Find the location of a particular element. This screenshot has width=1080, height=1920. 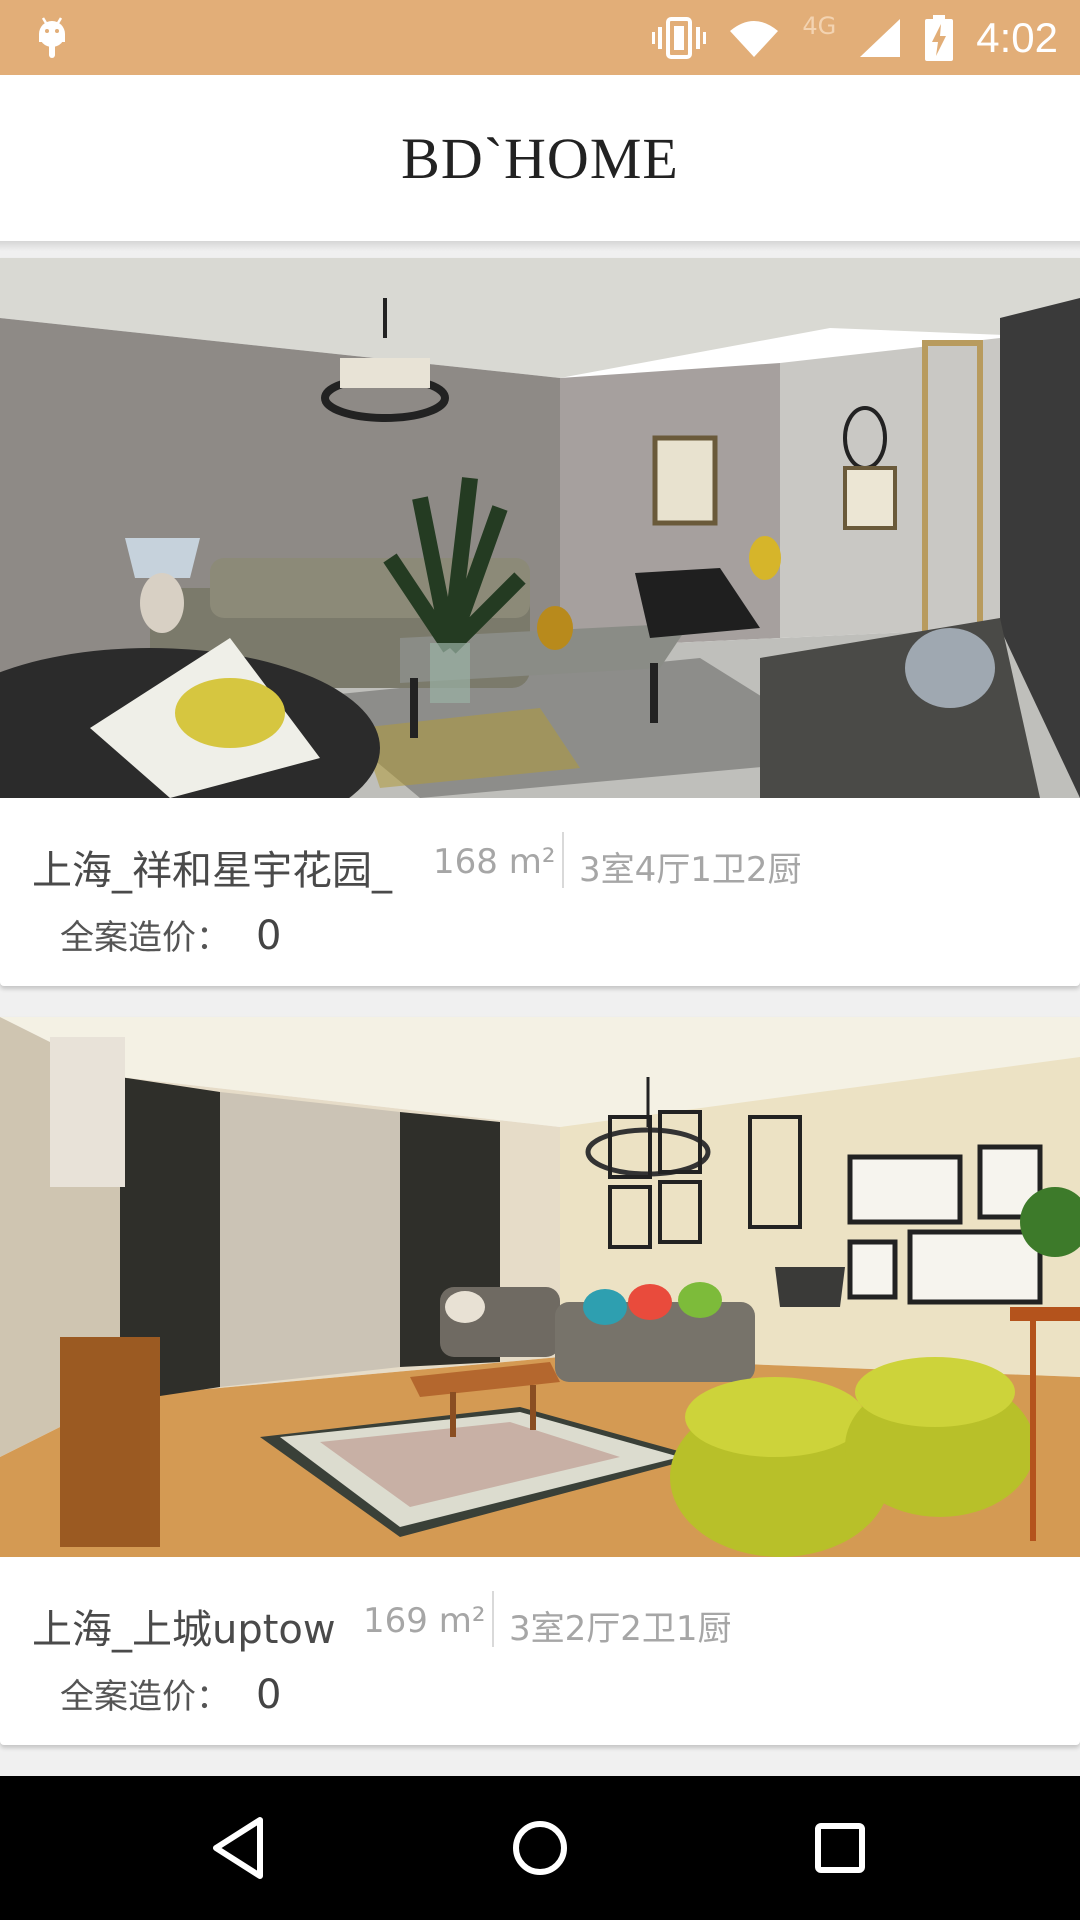

home-icon is located at coordinates (540, 1848).